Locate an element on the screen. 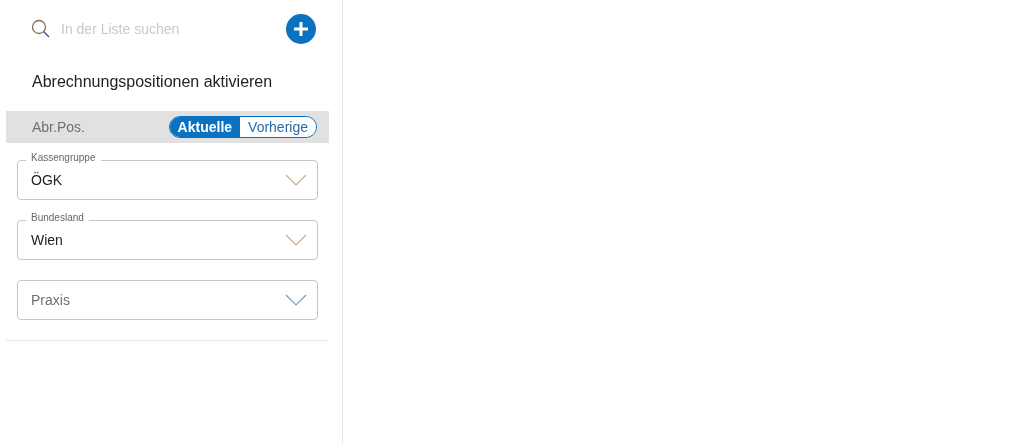  filter-label: Abr.Pos. is located at coordinates (58, 127).